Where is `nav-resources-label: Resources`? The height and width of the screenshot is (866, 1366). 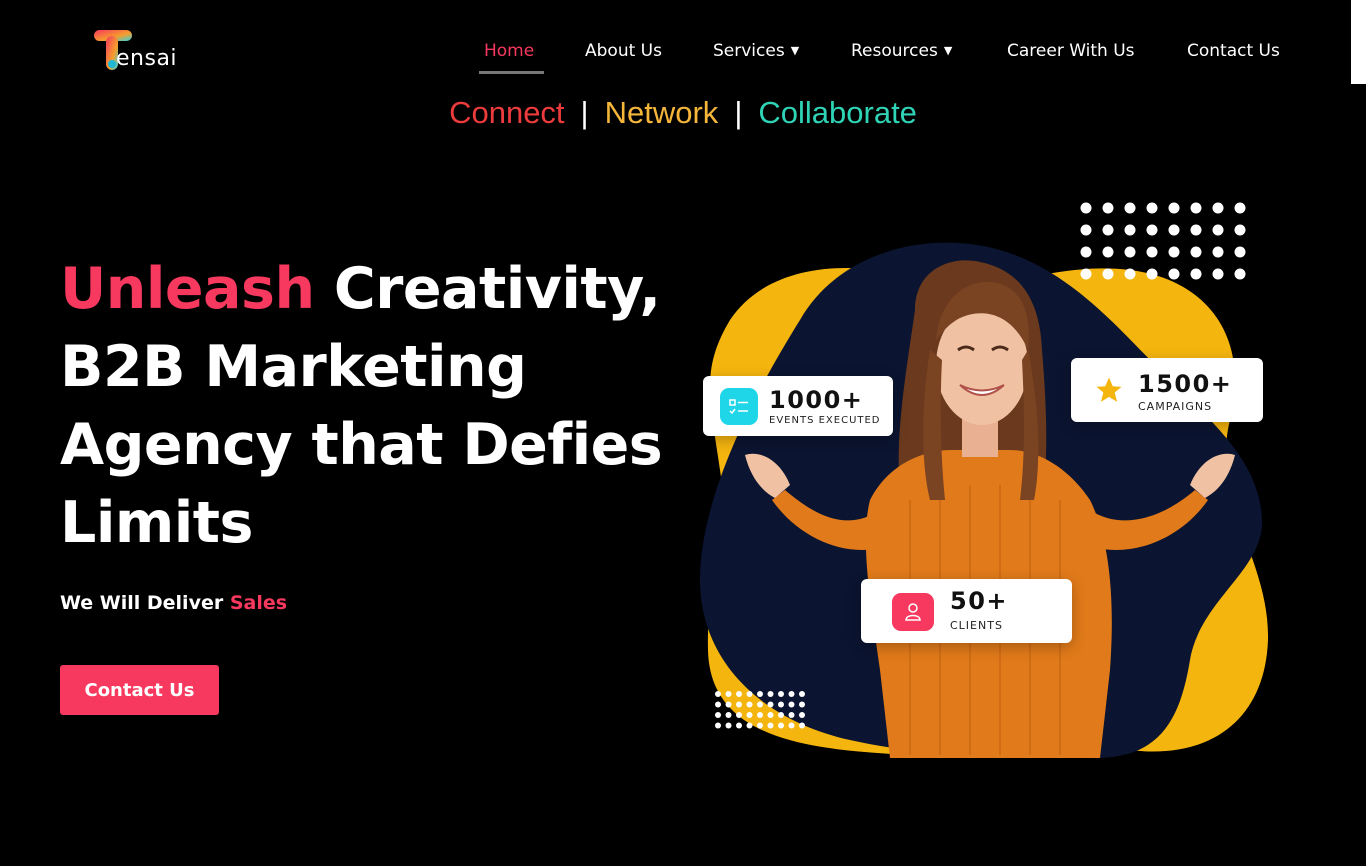 nav-resources-label: Resources is located at coordinates (894, 51).